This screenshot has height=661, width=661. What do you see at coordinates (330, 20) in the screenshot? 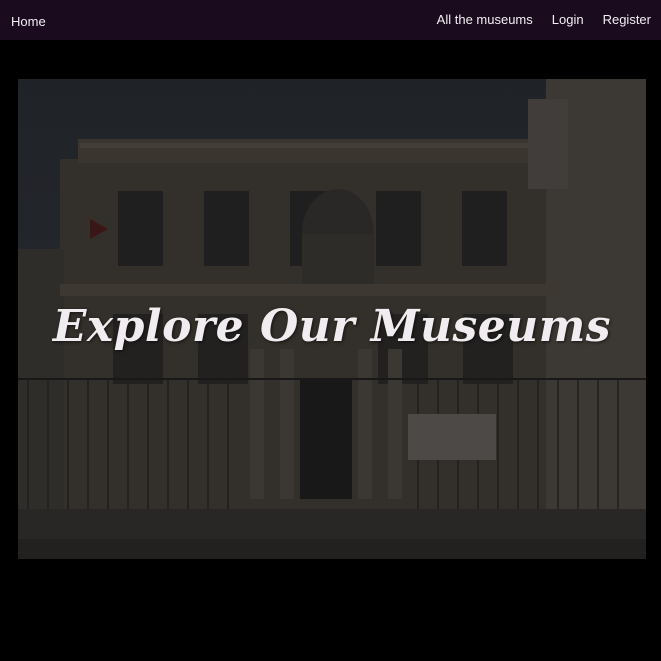
I see `top-navbar: Home All the museums Login Register` at bounding box center [330, 20].